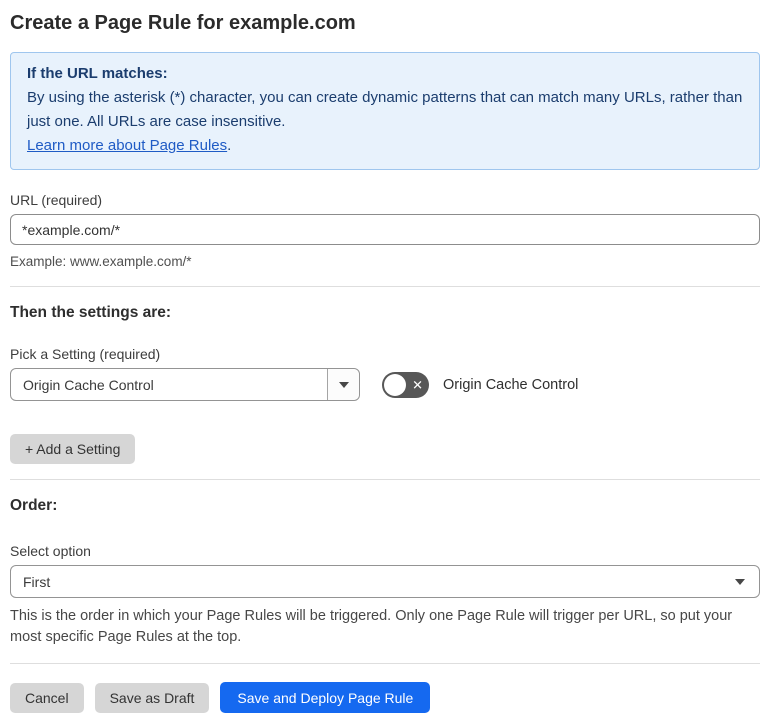 This screenshot has height=727, width=770. Describe the element at coordinates (101, 261) in the screenshot. I see `url-helper-text: Example: www.example.com/*` at that location.